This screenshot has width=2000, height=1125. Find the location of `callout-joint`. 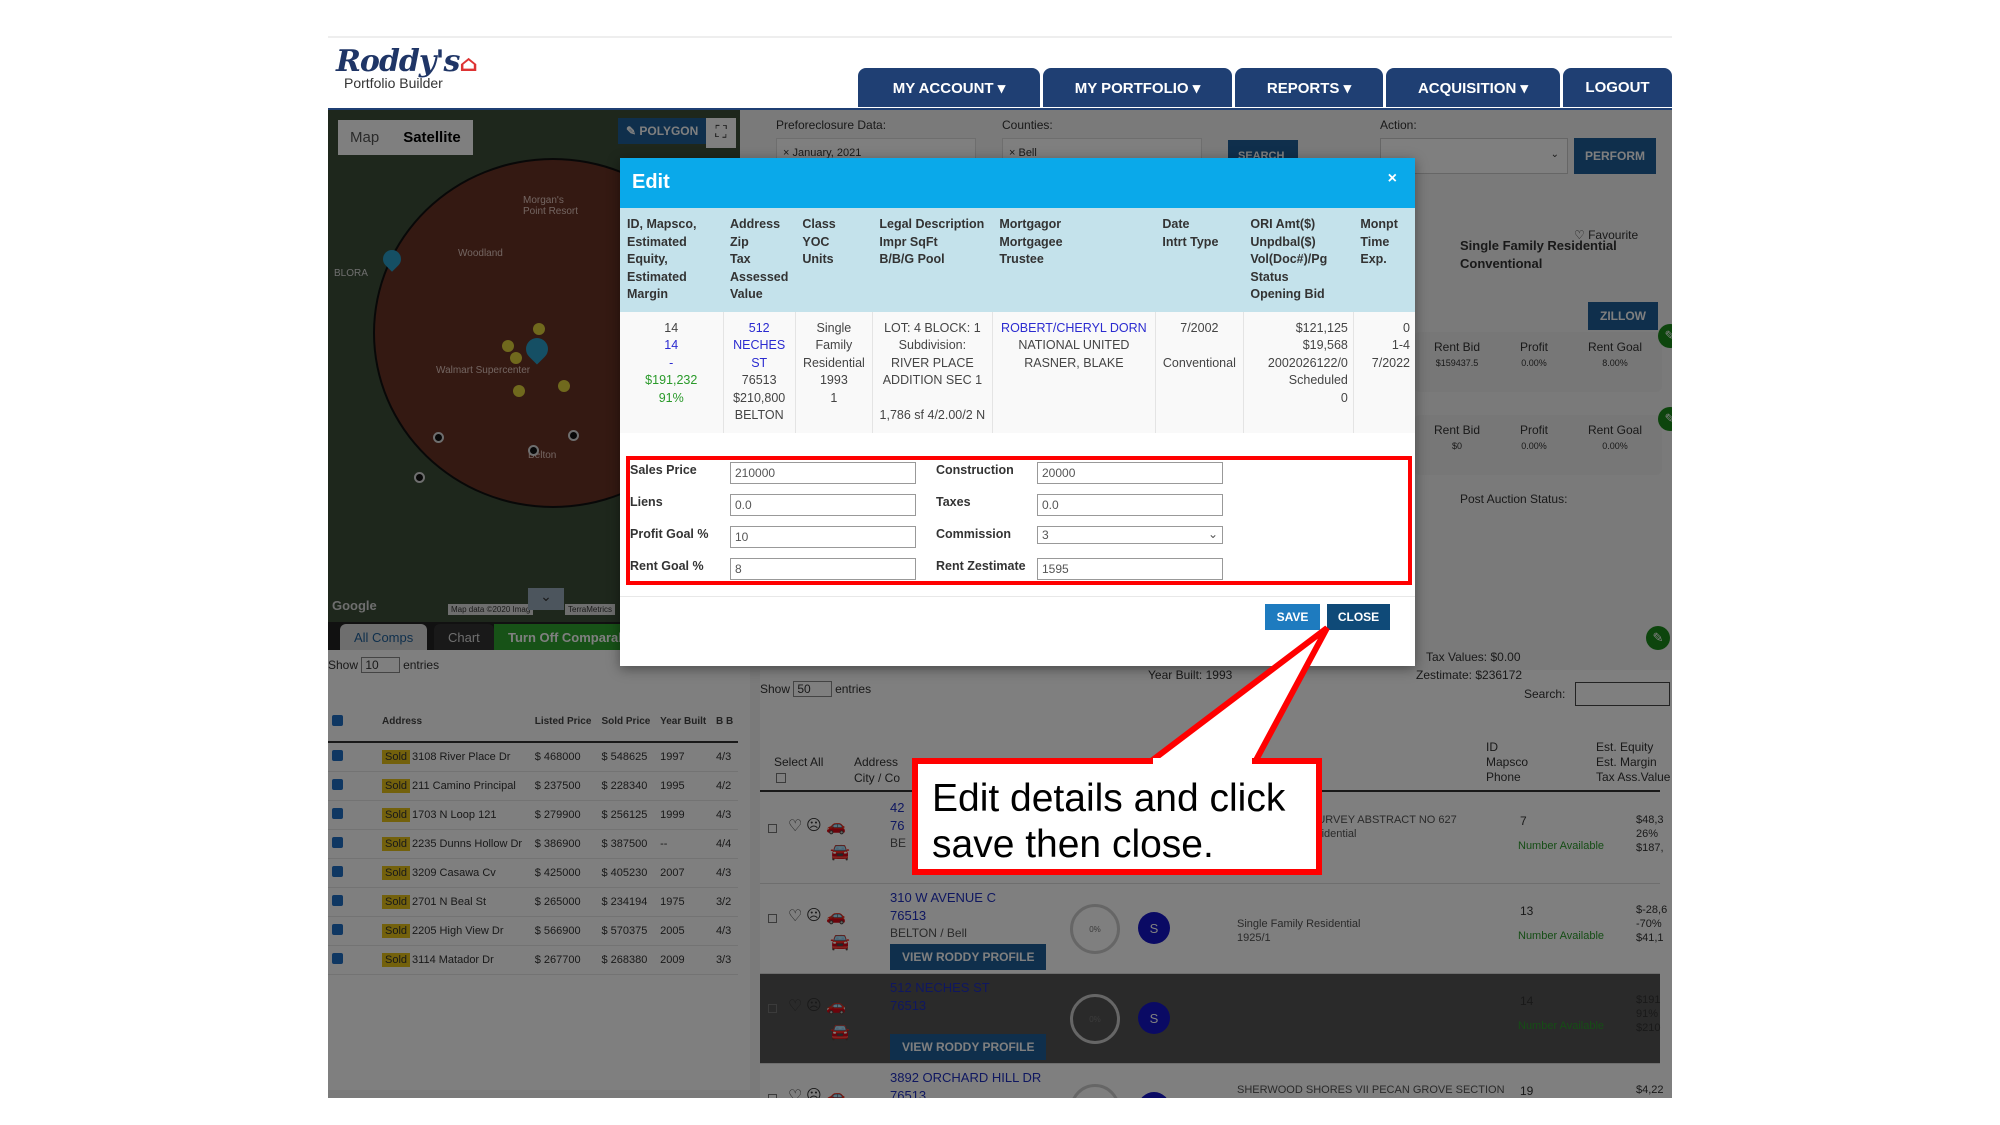

callout-joint is located at coordinates (1202, 762).